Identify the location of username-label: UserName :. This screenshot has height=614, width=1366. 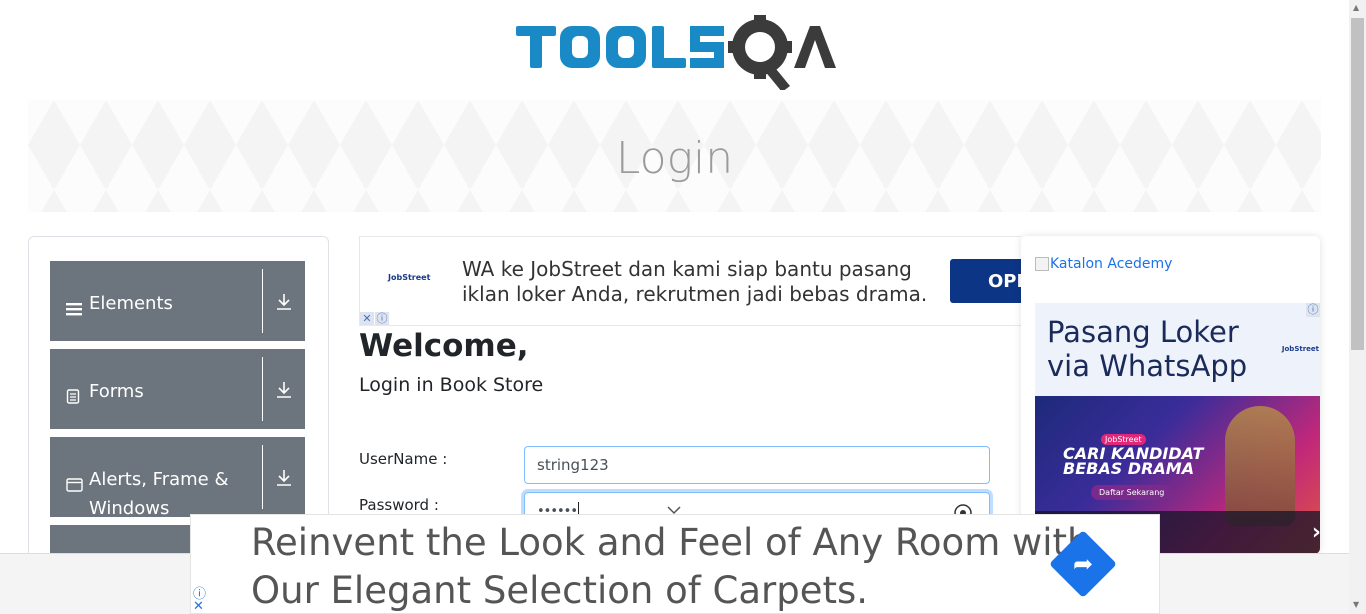
(403, 459).